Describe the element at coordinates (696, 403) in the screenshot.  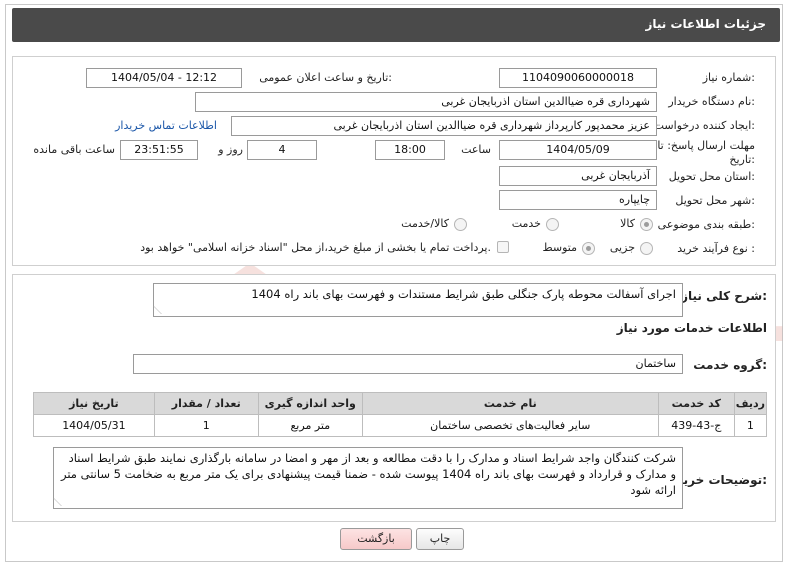
I see `col-code: کد خدمت` at that location.